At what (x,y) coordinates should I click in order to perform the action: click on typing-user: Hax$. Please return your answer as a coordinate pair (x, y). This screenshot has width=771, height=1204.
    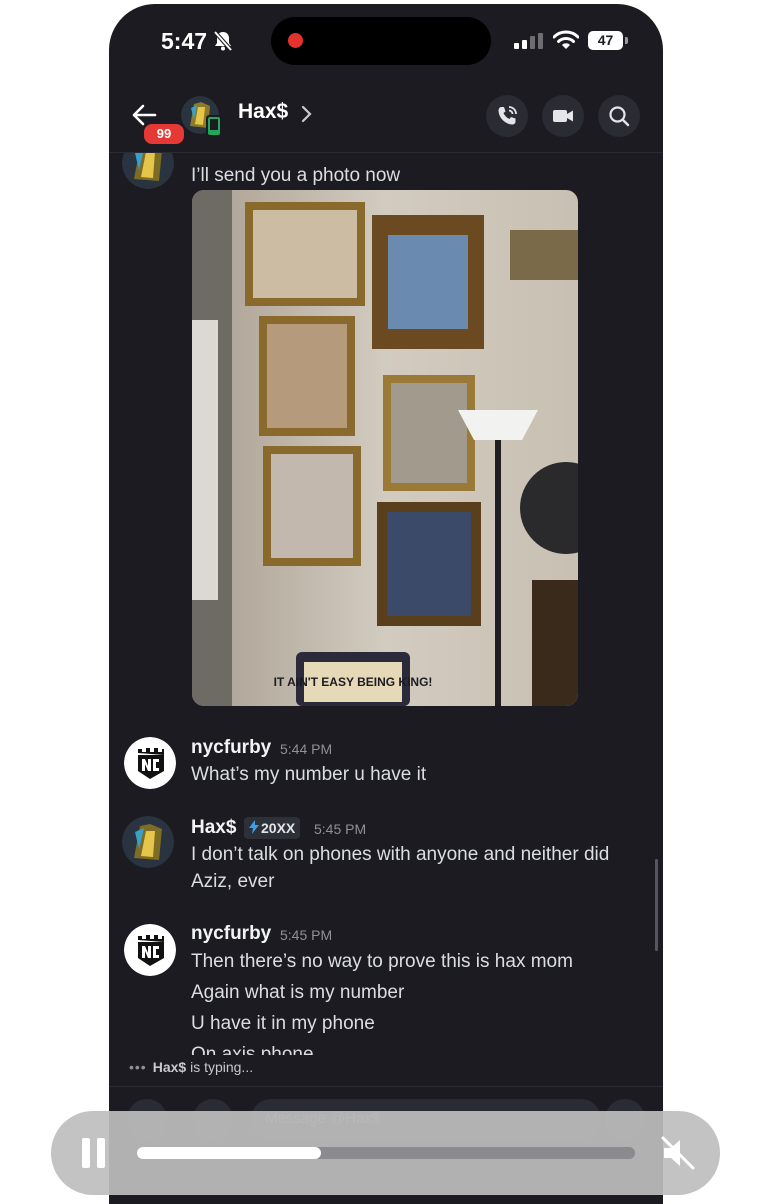
    Looking at the image, I should click on (169, 1067).